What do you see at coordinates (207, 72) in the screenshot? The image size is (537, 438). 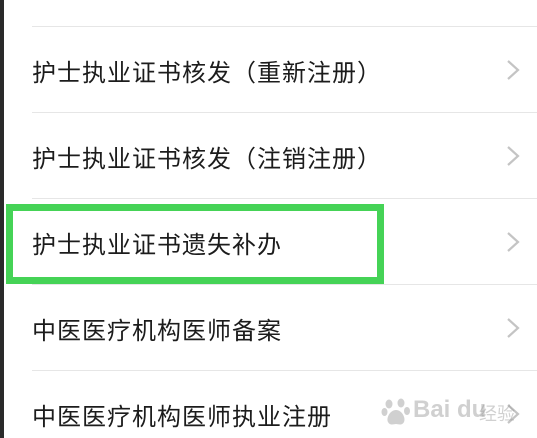 I see `menu-item-label: 护士执业证书核发（重新注册）` at bounding box center [207, 72].